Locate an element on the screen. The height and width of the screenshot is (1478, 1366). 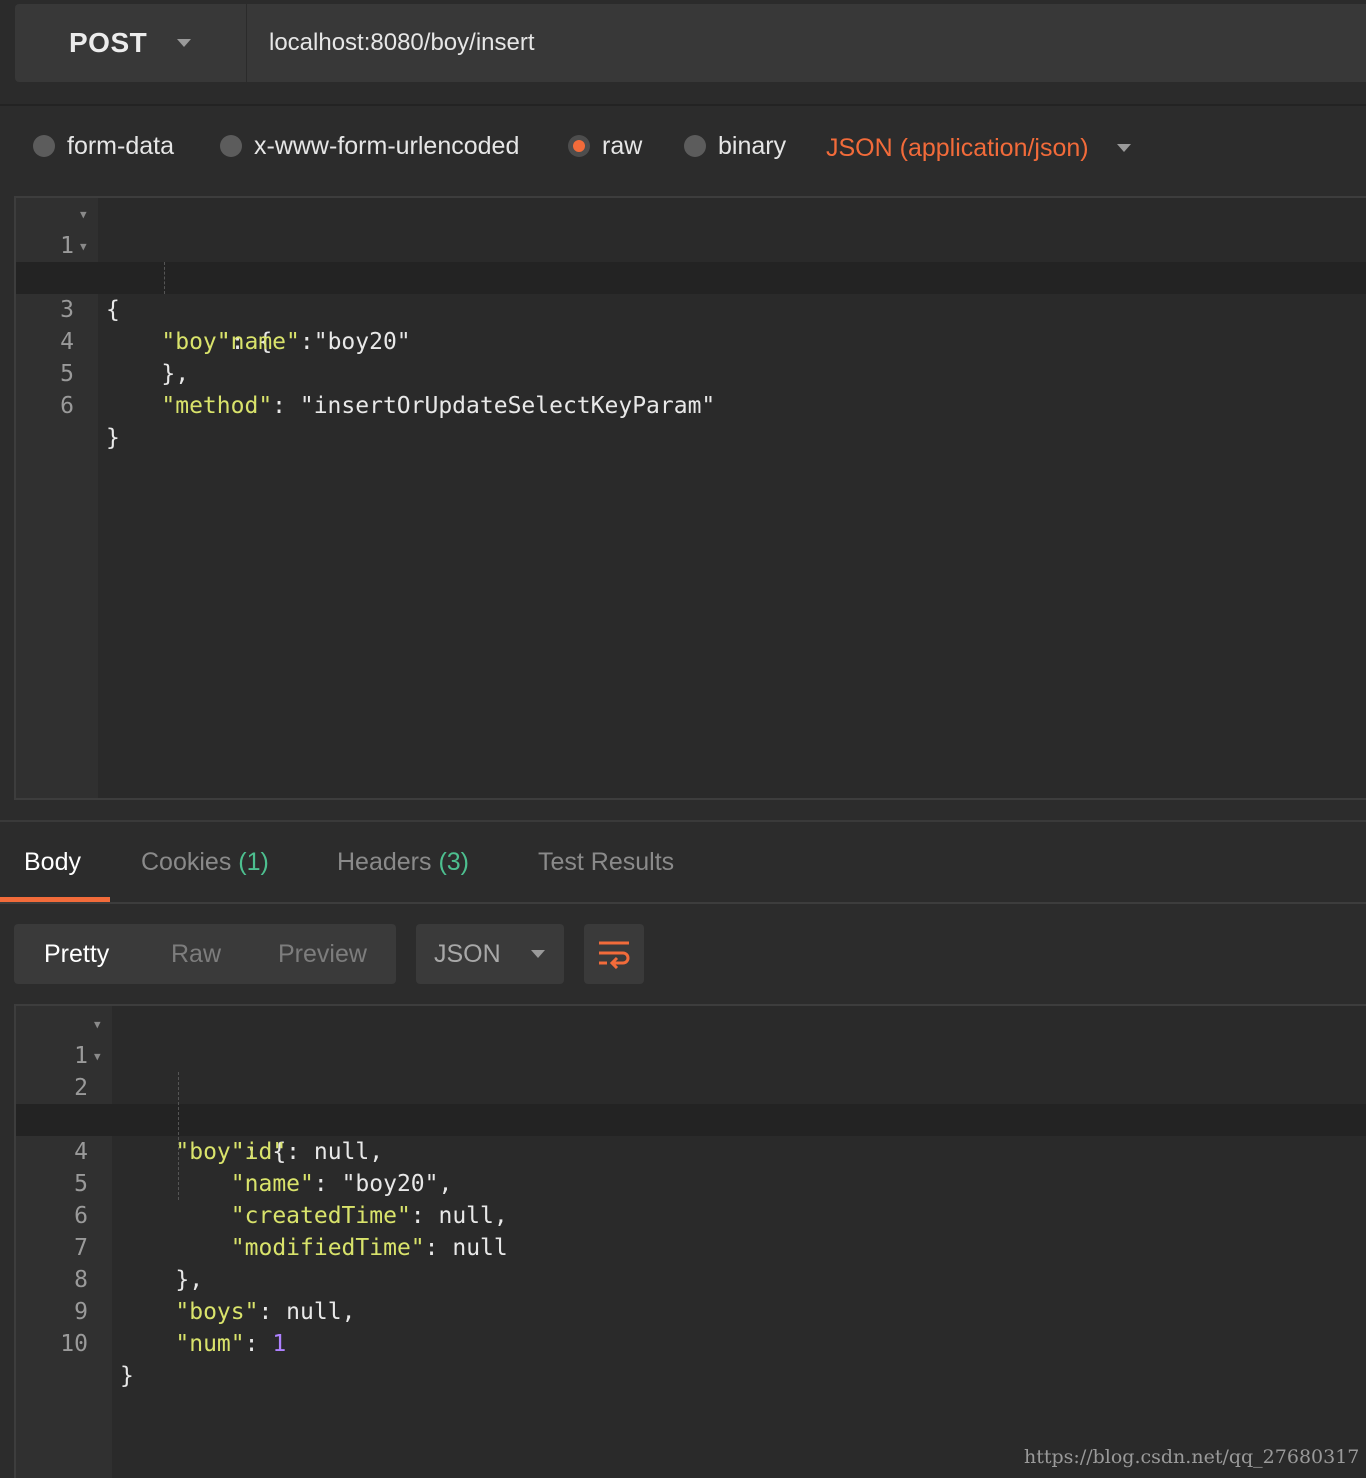
radio-x-www-form-urlencoded: x-www-form-urlencoded is located at coordinates (369, 146).